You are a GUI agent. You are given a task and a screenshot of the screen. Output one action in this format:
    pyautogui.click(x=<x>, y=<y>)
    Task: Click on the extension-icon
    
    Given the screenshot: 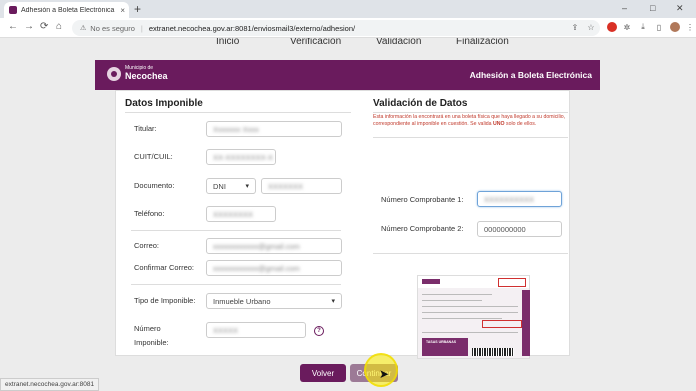 What is the action you would take?
    pyautogui.click(x=612, y=27)
    